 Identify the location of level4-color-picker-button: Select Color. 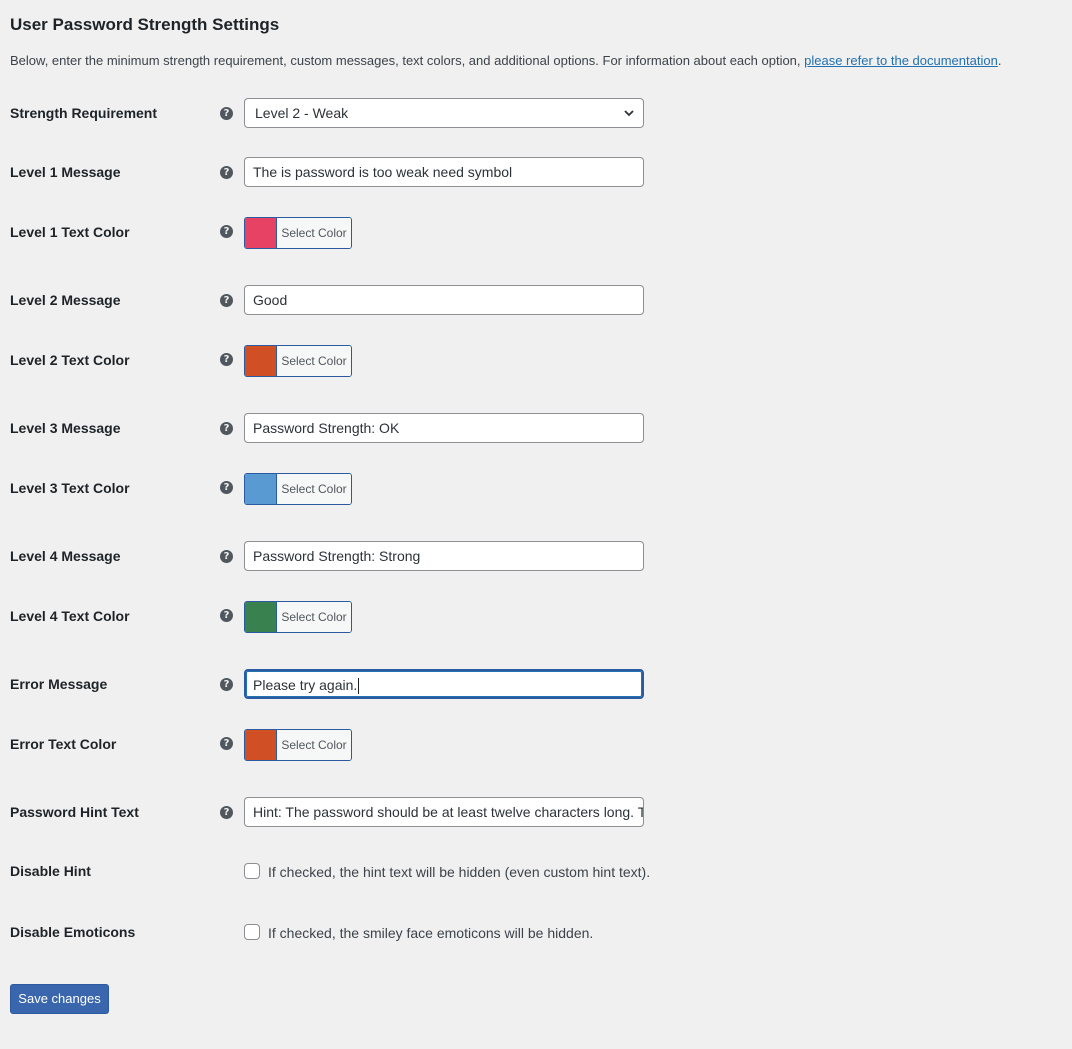
(298, 617).